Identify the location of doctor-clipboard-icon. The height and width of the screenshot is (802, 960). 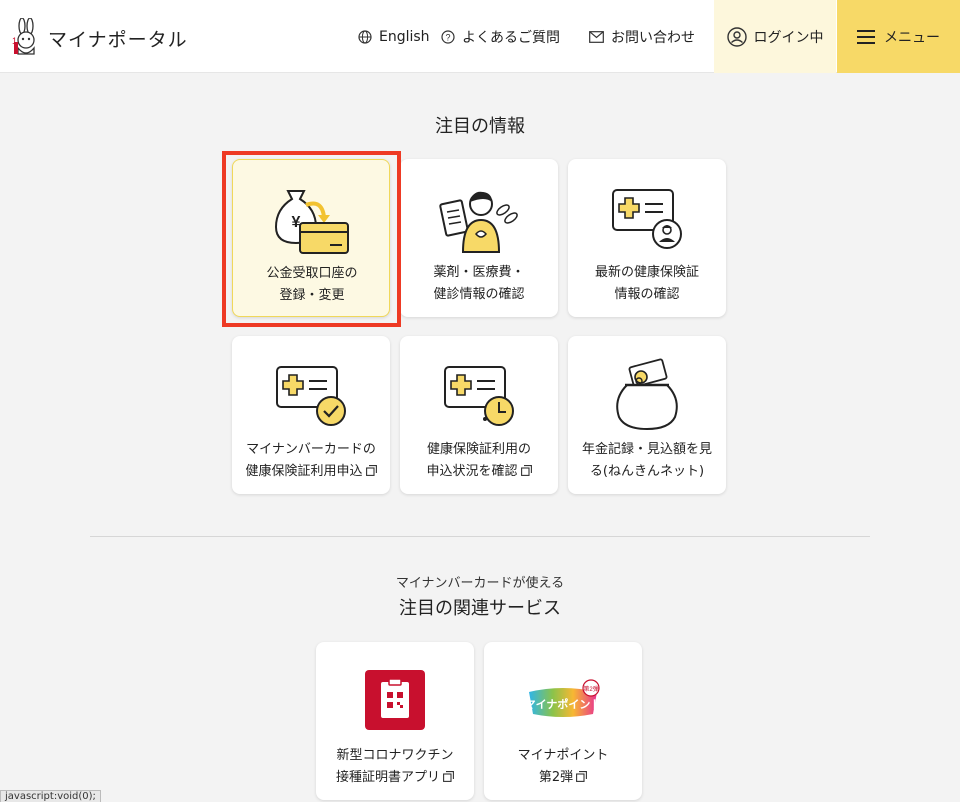
(478, 222).